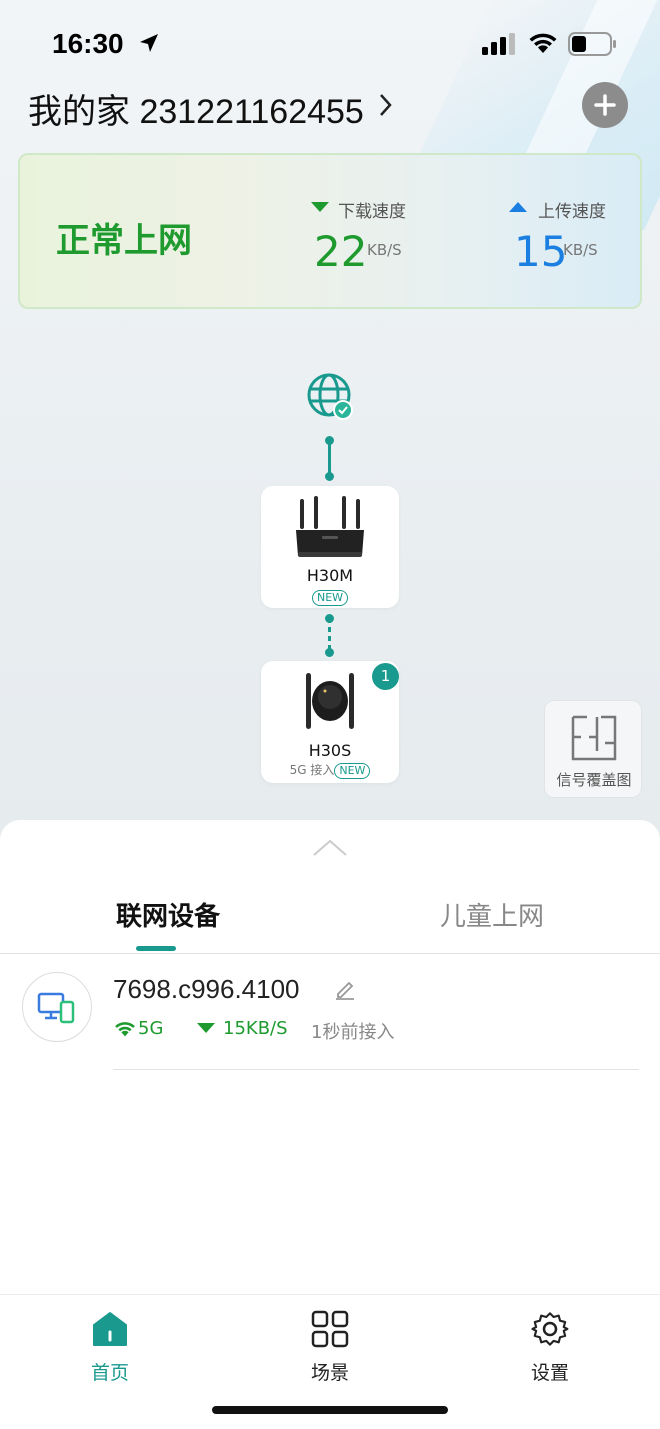 Image resolution: width=660 pixels, height=1429 pixels. Describe the element at coordinates (550, 1329) in the screenshot. I see `gear-icon` at that location.